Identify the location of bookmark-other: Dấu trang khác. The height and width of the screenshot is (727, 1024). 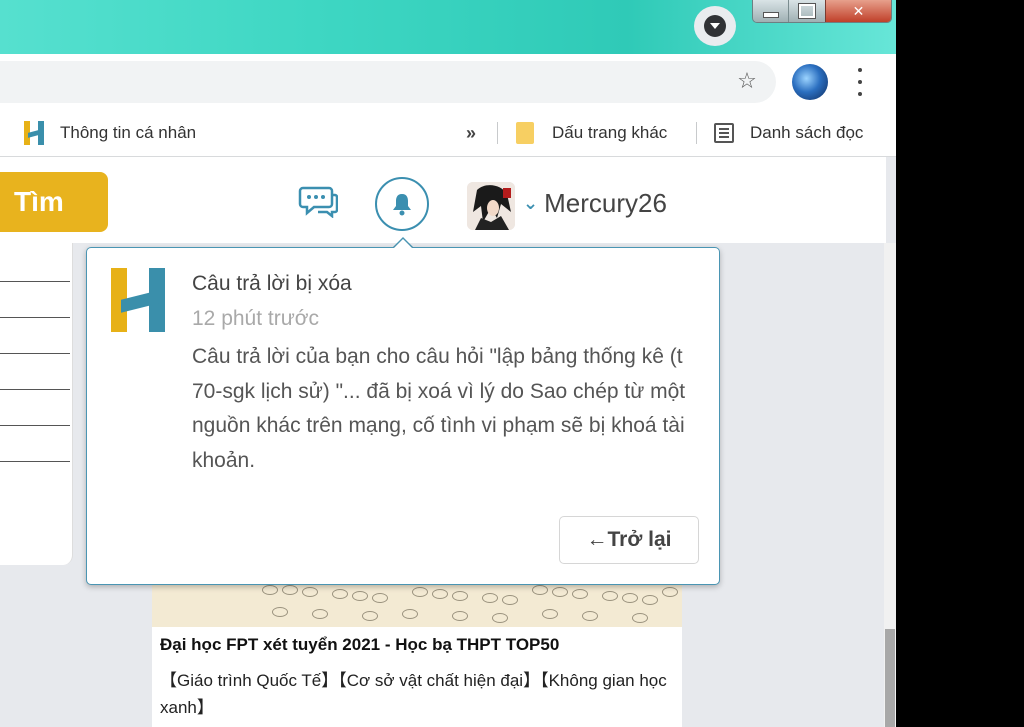
(591, 133).